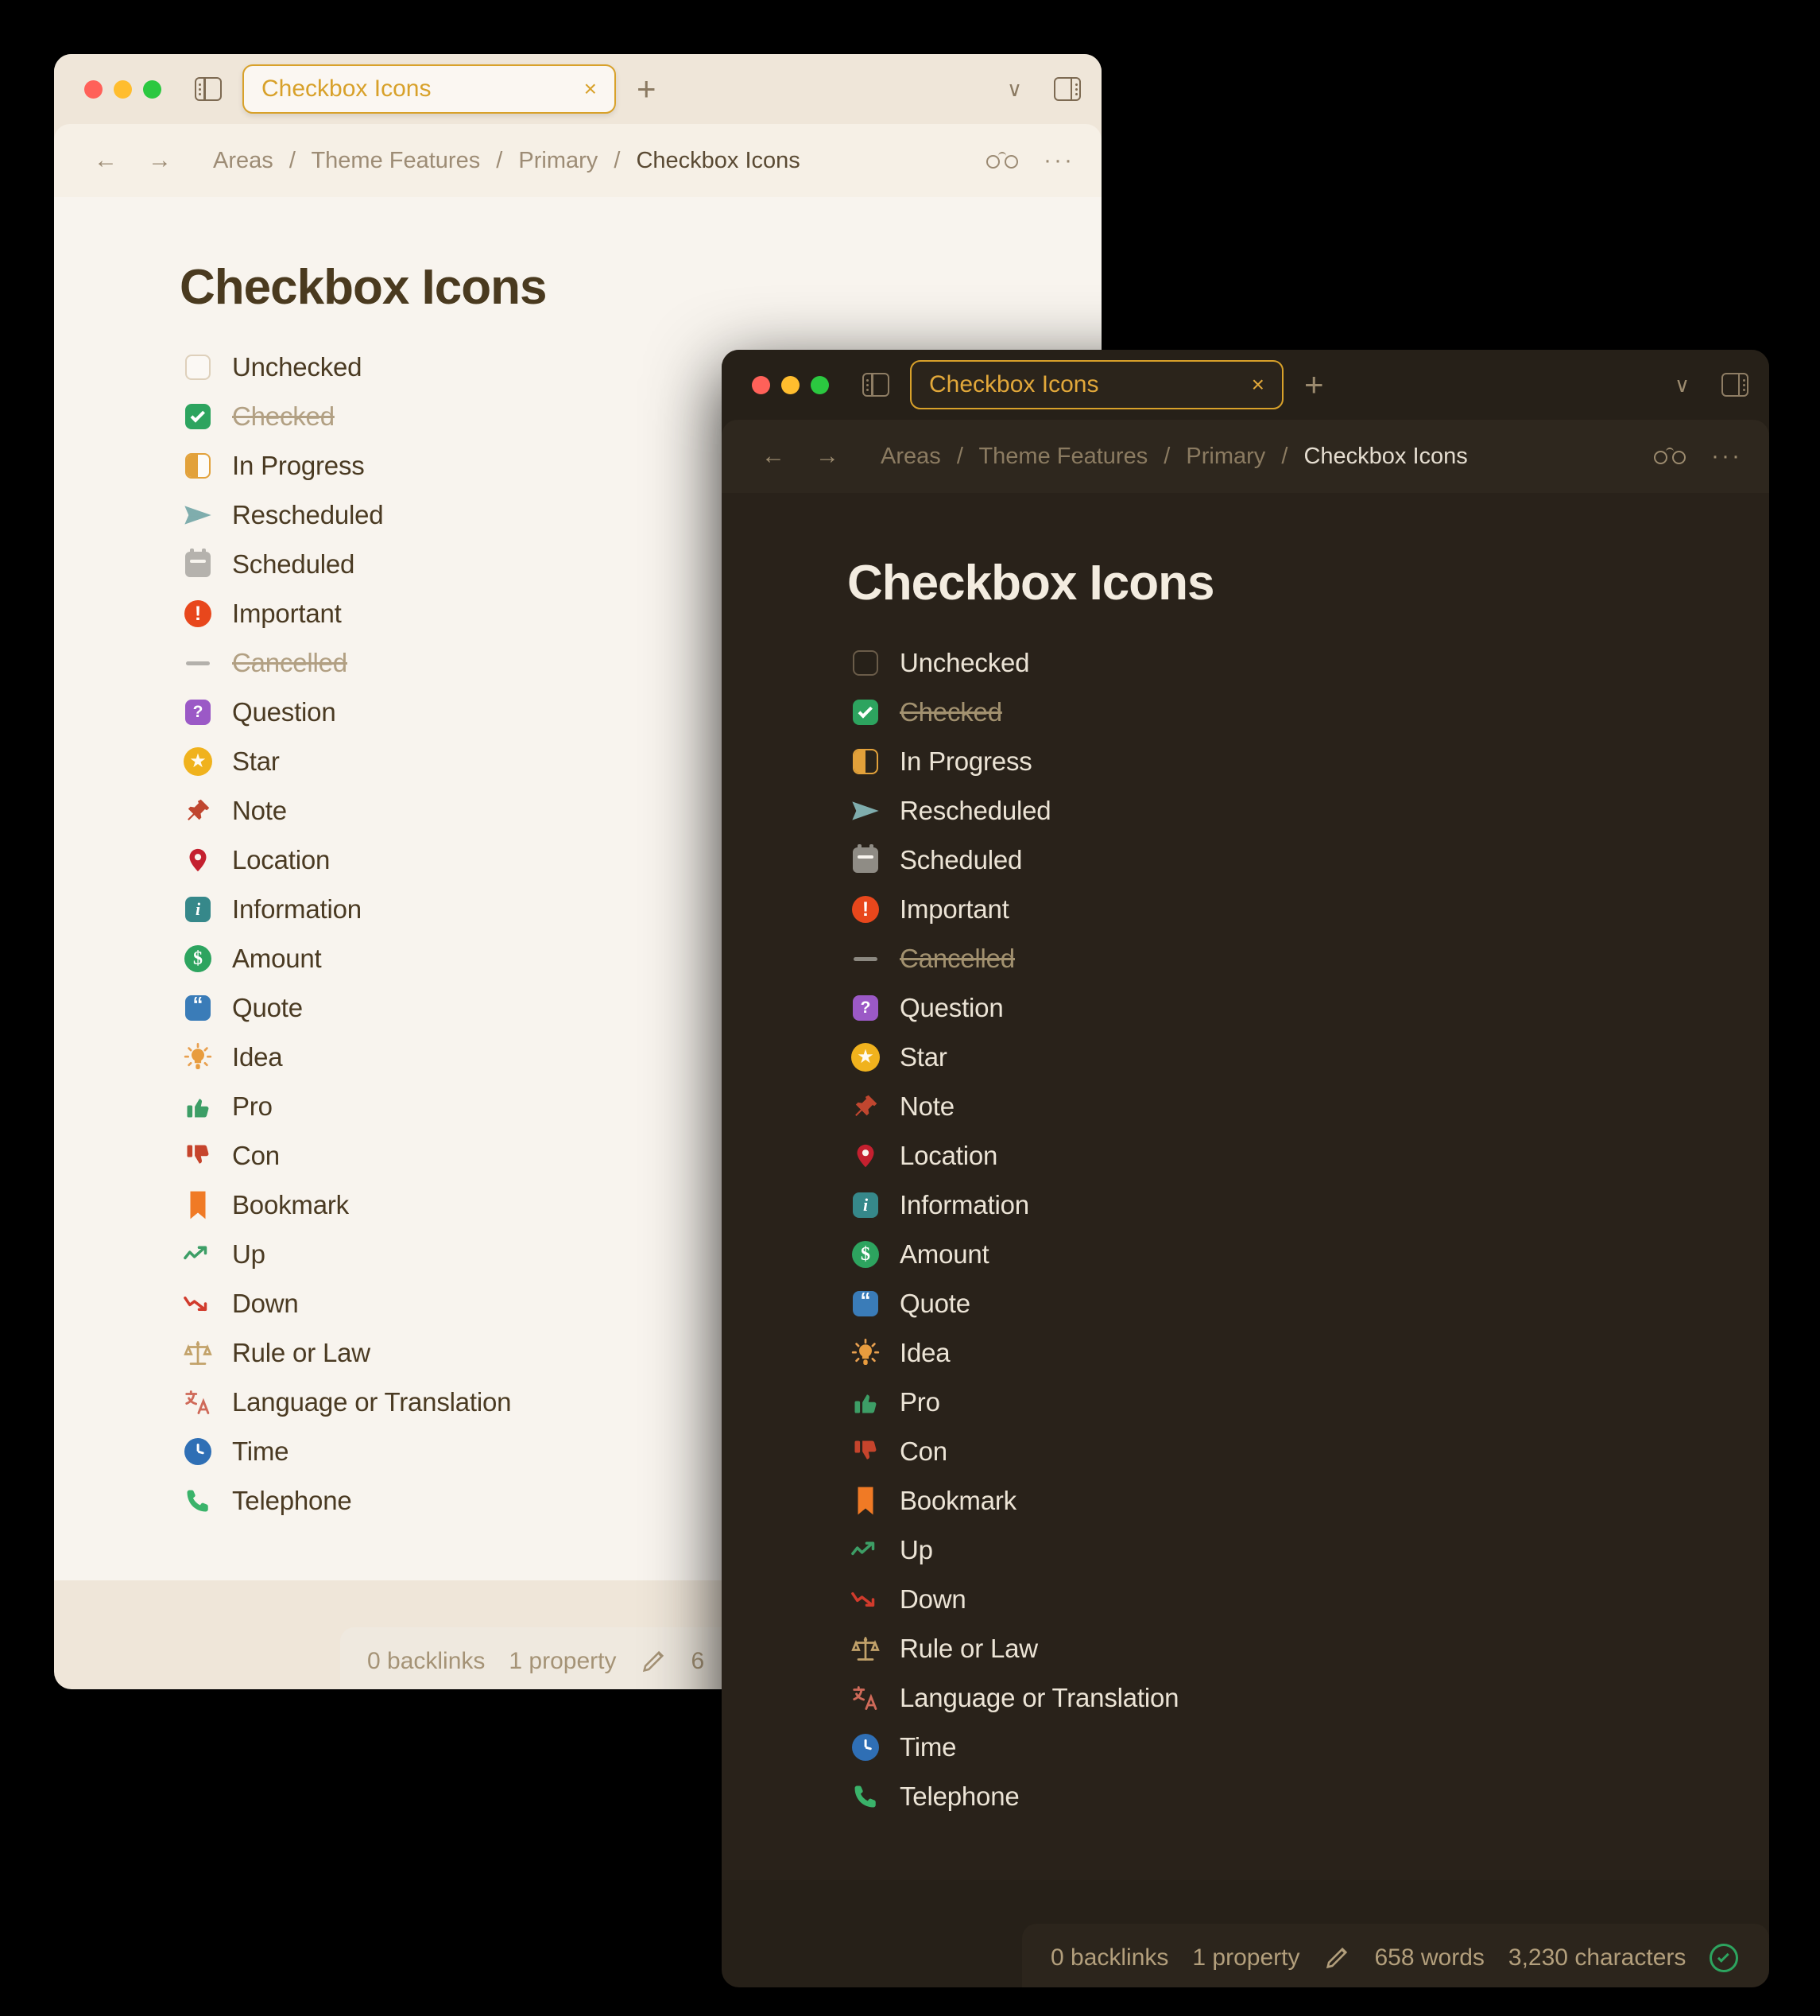 This screenshot has height=2016, width=1820. I want to click on checkbox-list-item: Con, so click(1308, 1451).